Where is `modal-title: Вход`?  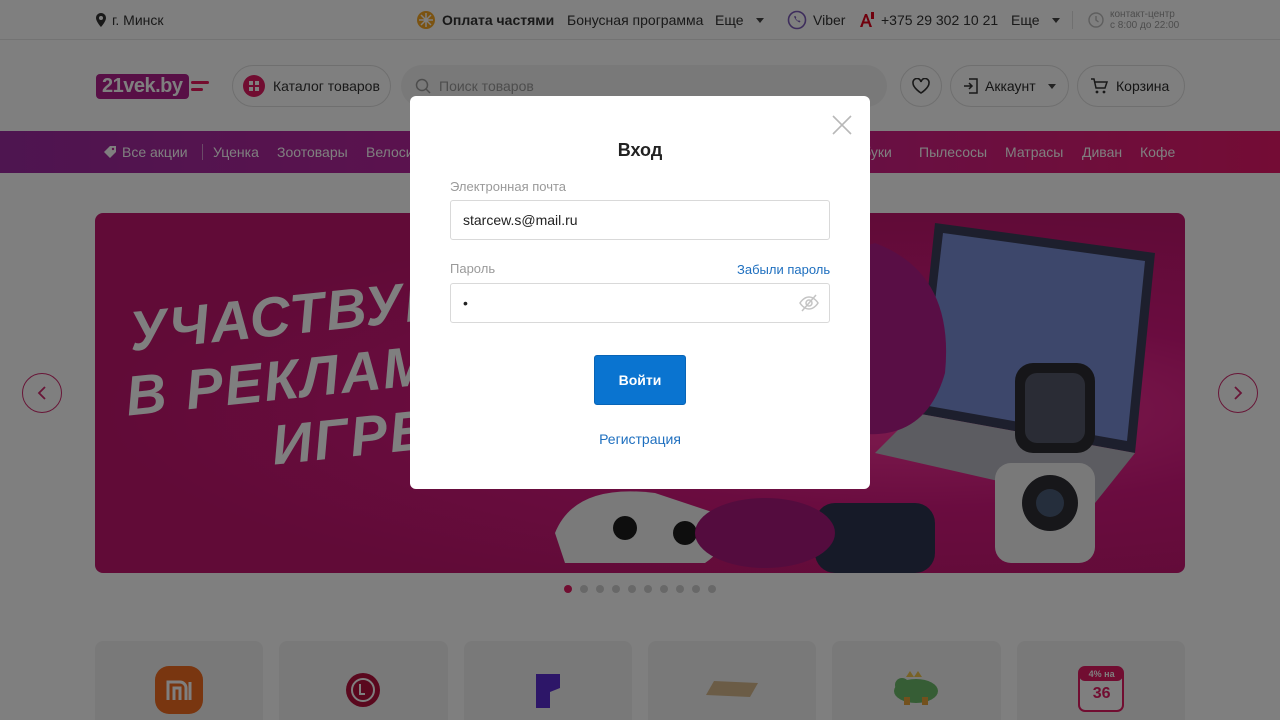 modal-title: Вход is located at coordinates (640, 150).